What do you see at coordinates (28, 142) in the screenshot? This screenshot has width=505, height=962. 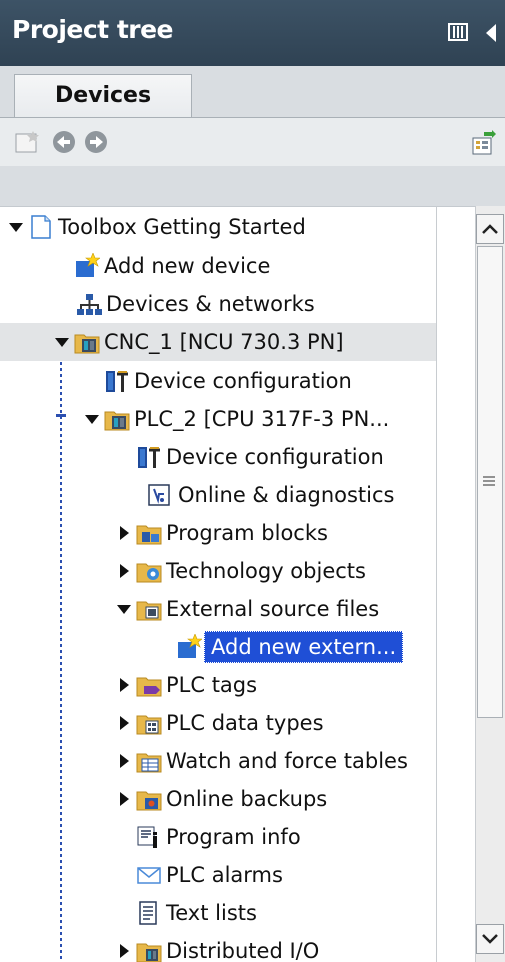 I see `new-folder-icon` at bounding box center [28, 142].